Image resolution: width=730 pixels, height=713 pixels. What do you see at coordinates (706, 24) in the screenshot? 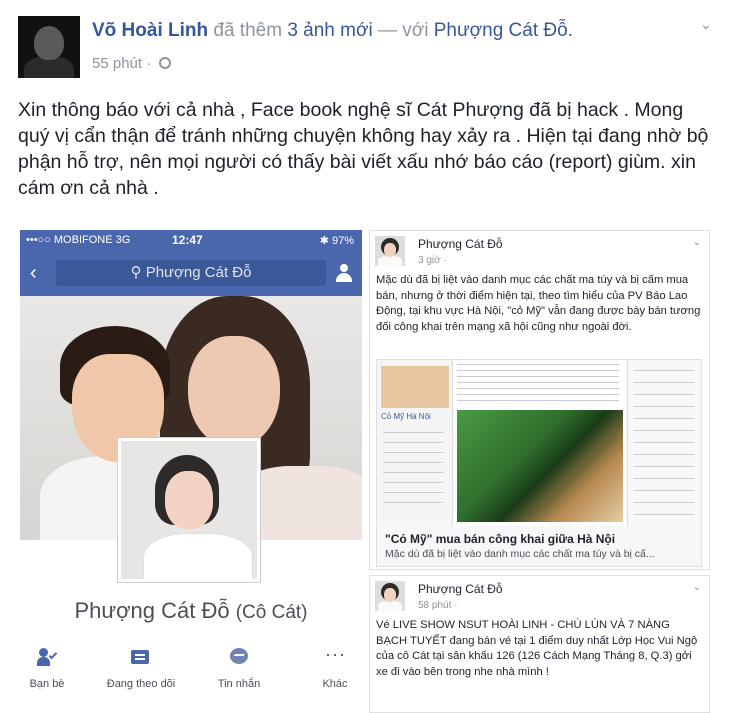
I see `post-options-chevron-icon: ⌄` at bounding box center [706, 24].